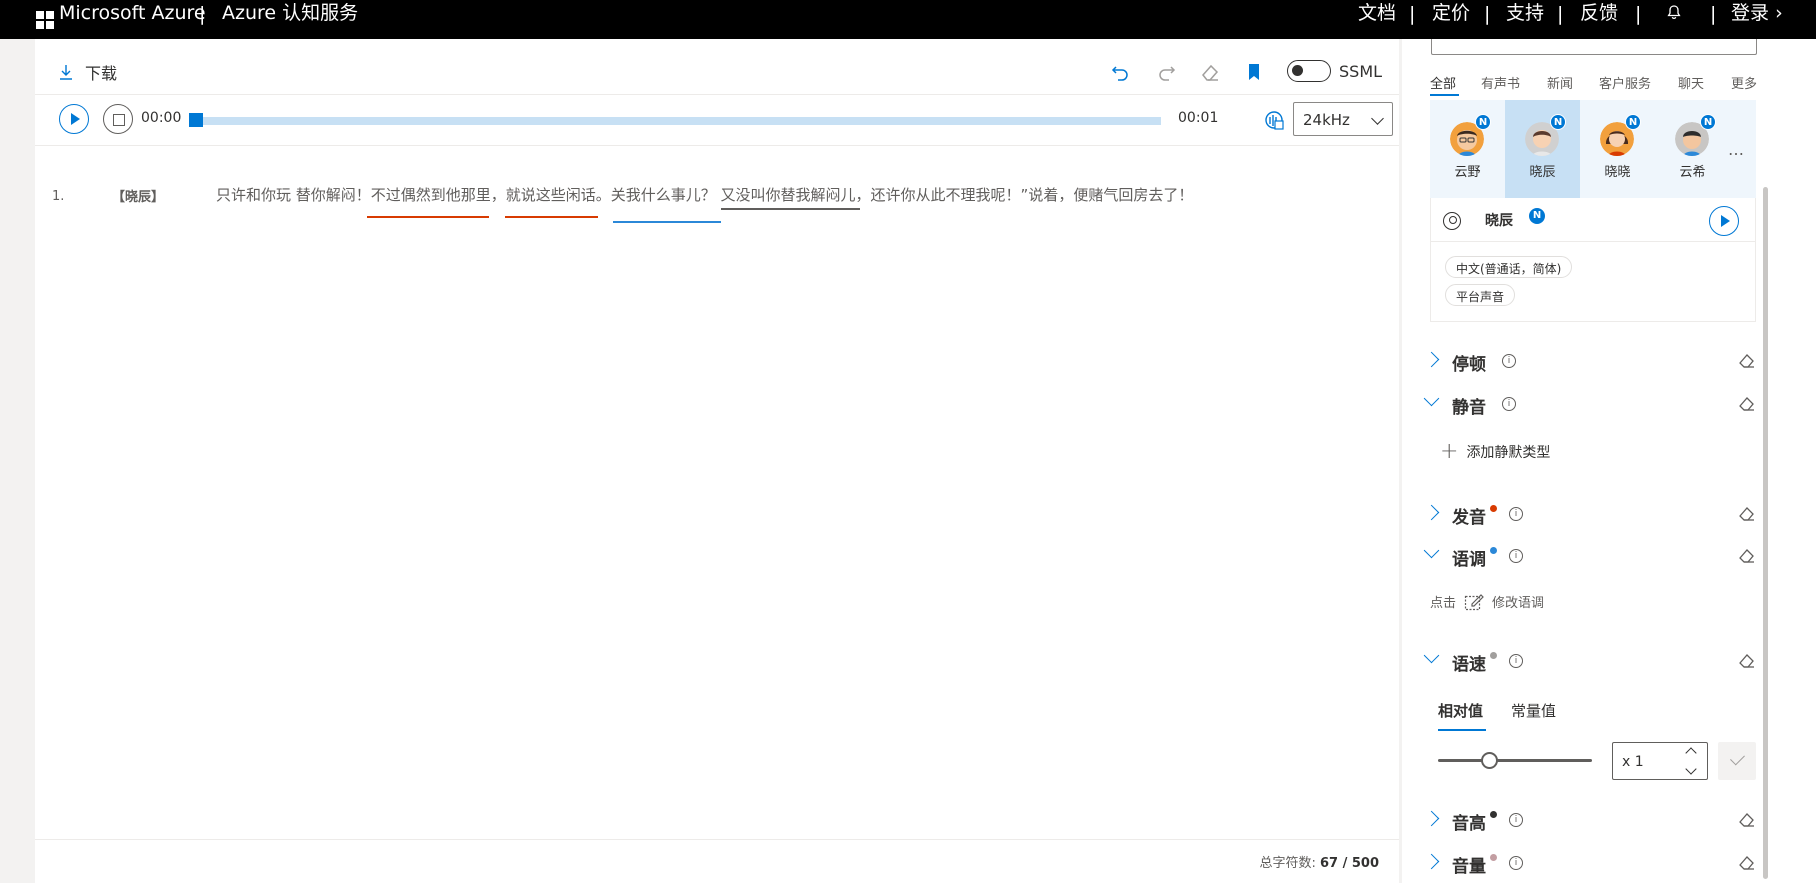  I want to click on play-button, so click(74, 119).